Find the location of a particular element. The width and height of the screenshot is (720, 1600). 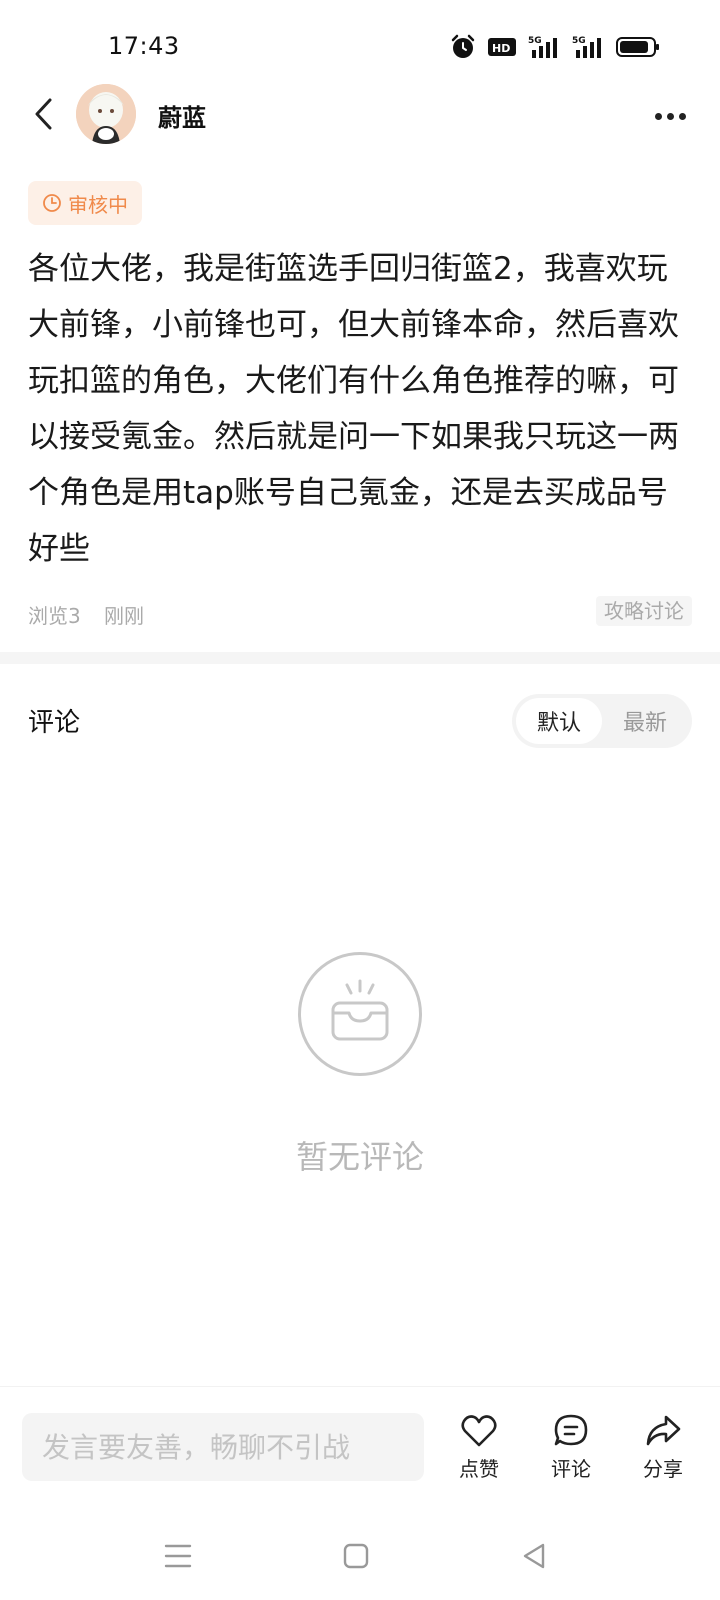

triangle-back-icon is located at coordinates (534, 1556).